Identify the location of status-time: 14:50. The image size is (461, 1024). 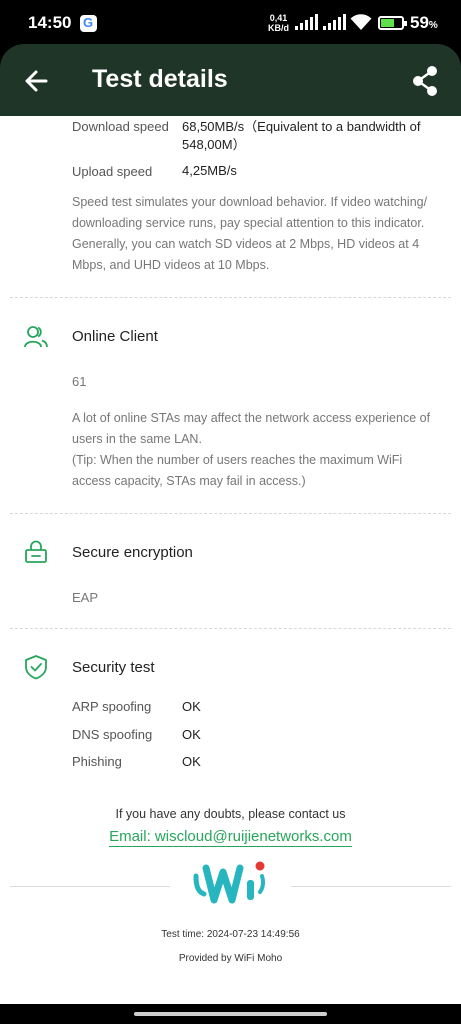
(50, 22).